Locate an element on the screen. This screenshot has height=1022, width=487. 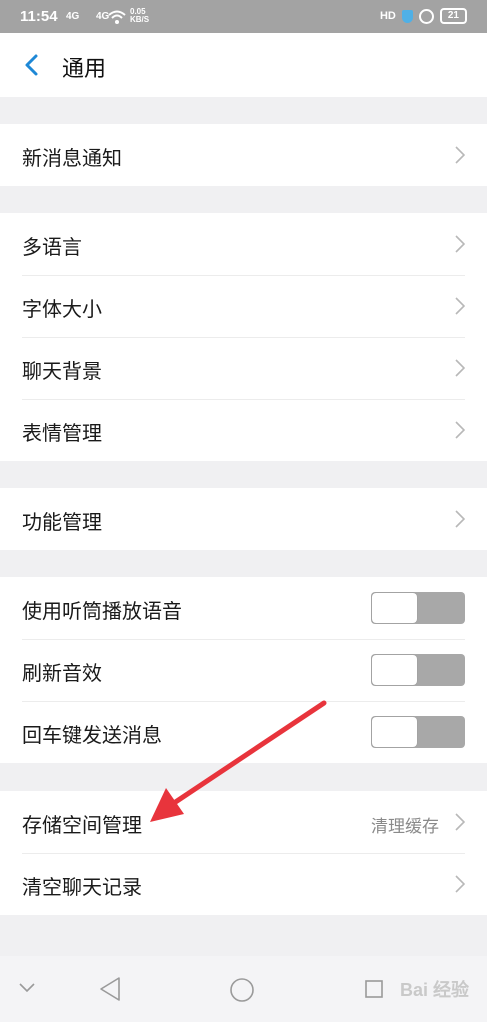
row-font-size: 字体大小 is located at coordinates (243, 306).